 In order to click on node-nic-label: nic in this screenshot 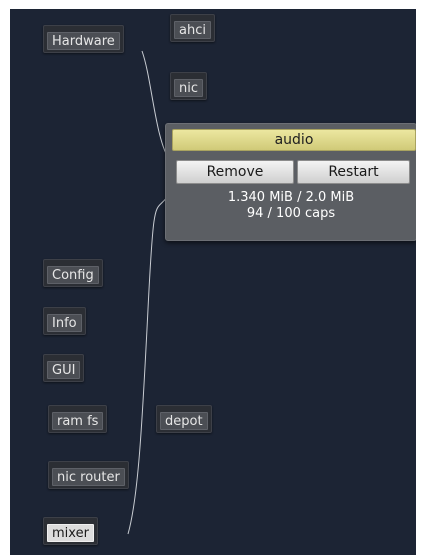, I will do `click(188, 88)`.